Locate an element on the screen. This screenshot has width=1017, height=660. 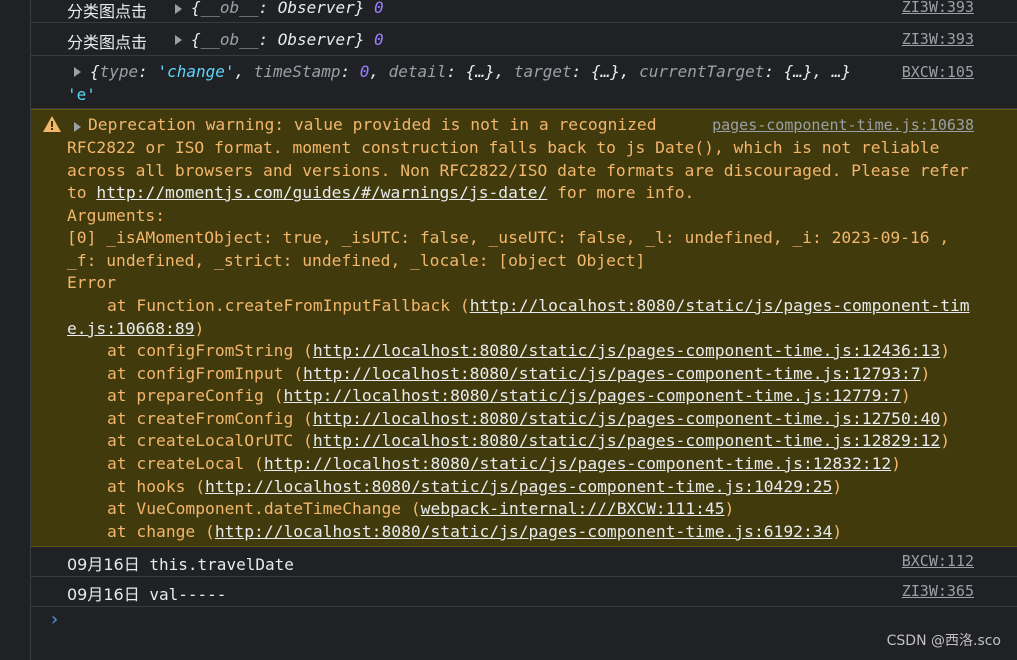
console-prompt-chevron-icon: › is located at coordinates (54, 619).